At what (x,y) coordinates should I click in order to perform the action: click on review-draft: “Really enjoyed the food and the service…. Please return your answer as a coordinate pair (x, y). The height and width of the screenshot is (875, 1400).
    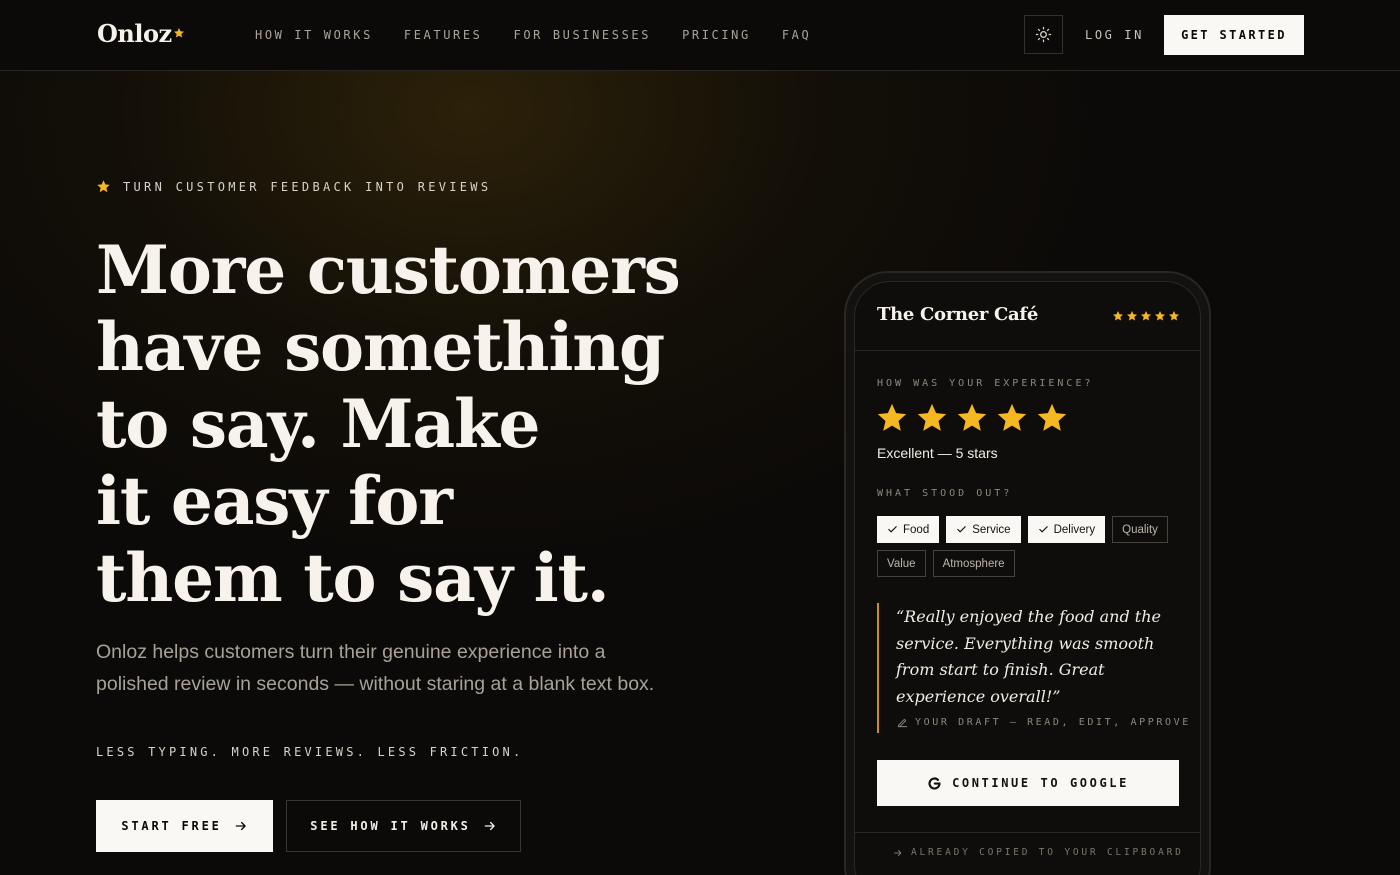
    Looking at the image, I should click on (1038, 657).